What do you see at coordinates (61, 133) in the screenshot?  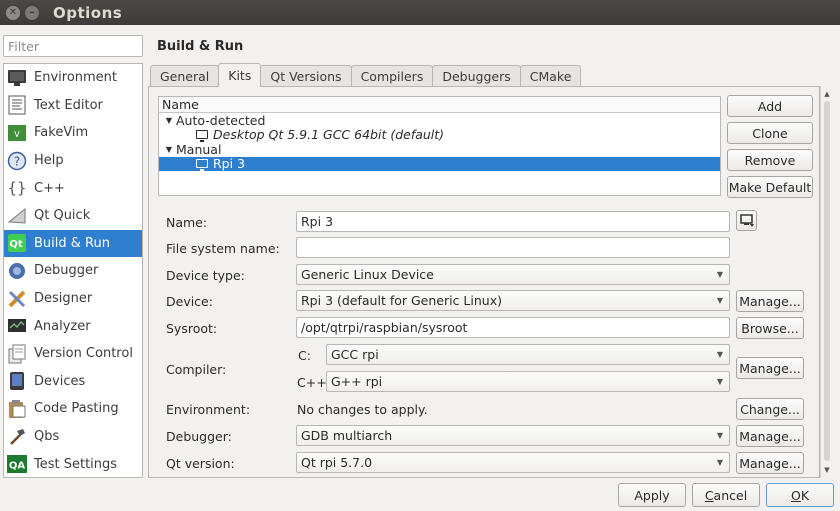 I see `sidebar-item-label: FakeVim` at bounding box center [61, 133].